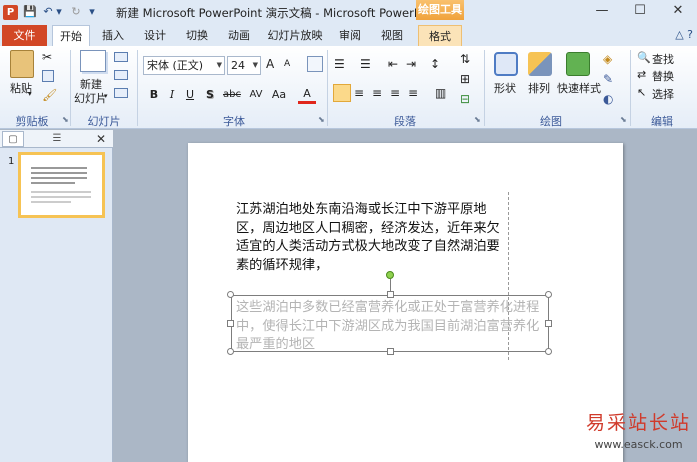  What do you see at coordinates (256, 95) in the screenshot?
I see `char-spacing-button: AV` at bounding box center [256, 95].